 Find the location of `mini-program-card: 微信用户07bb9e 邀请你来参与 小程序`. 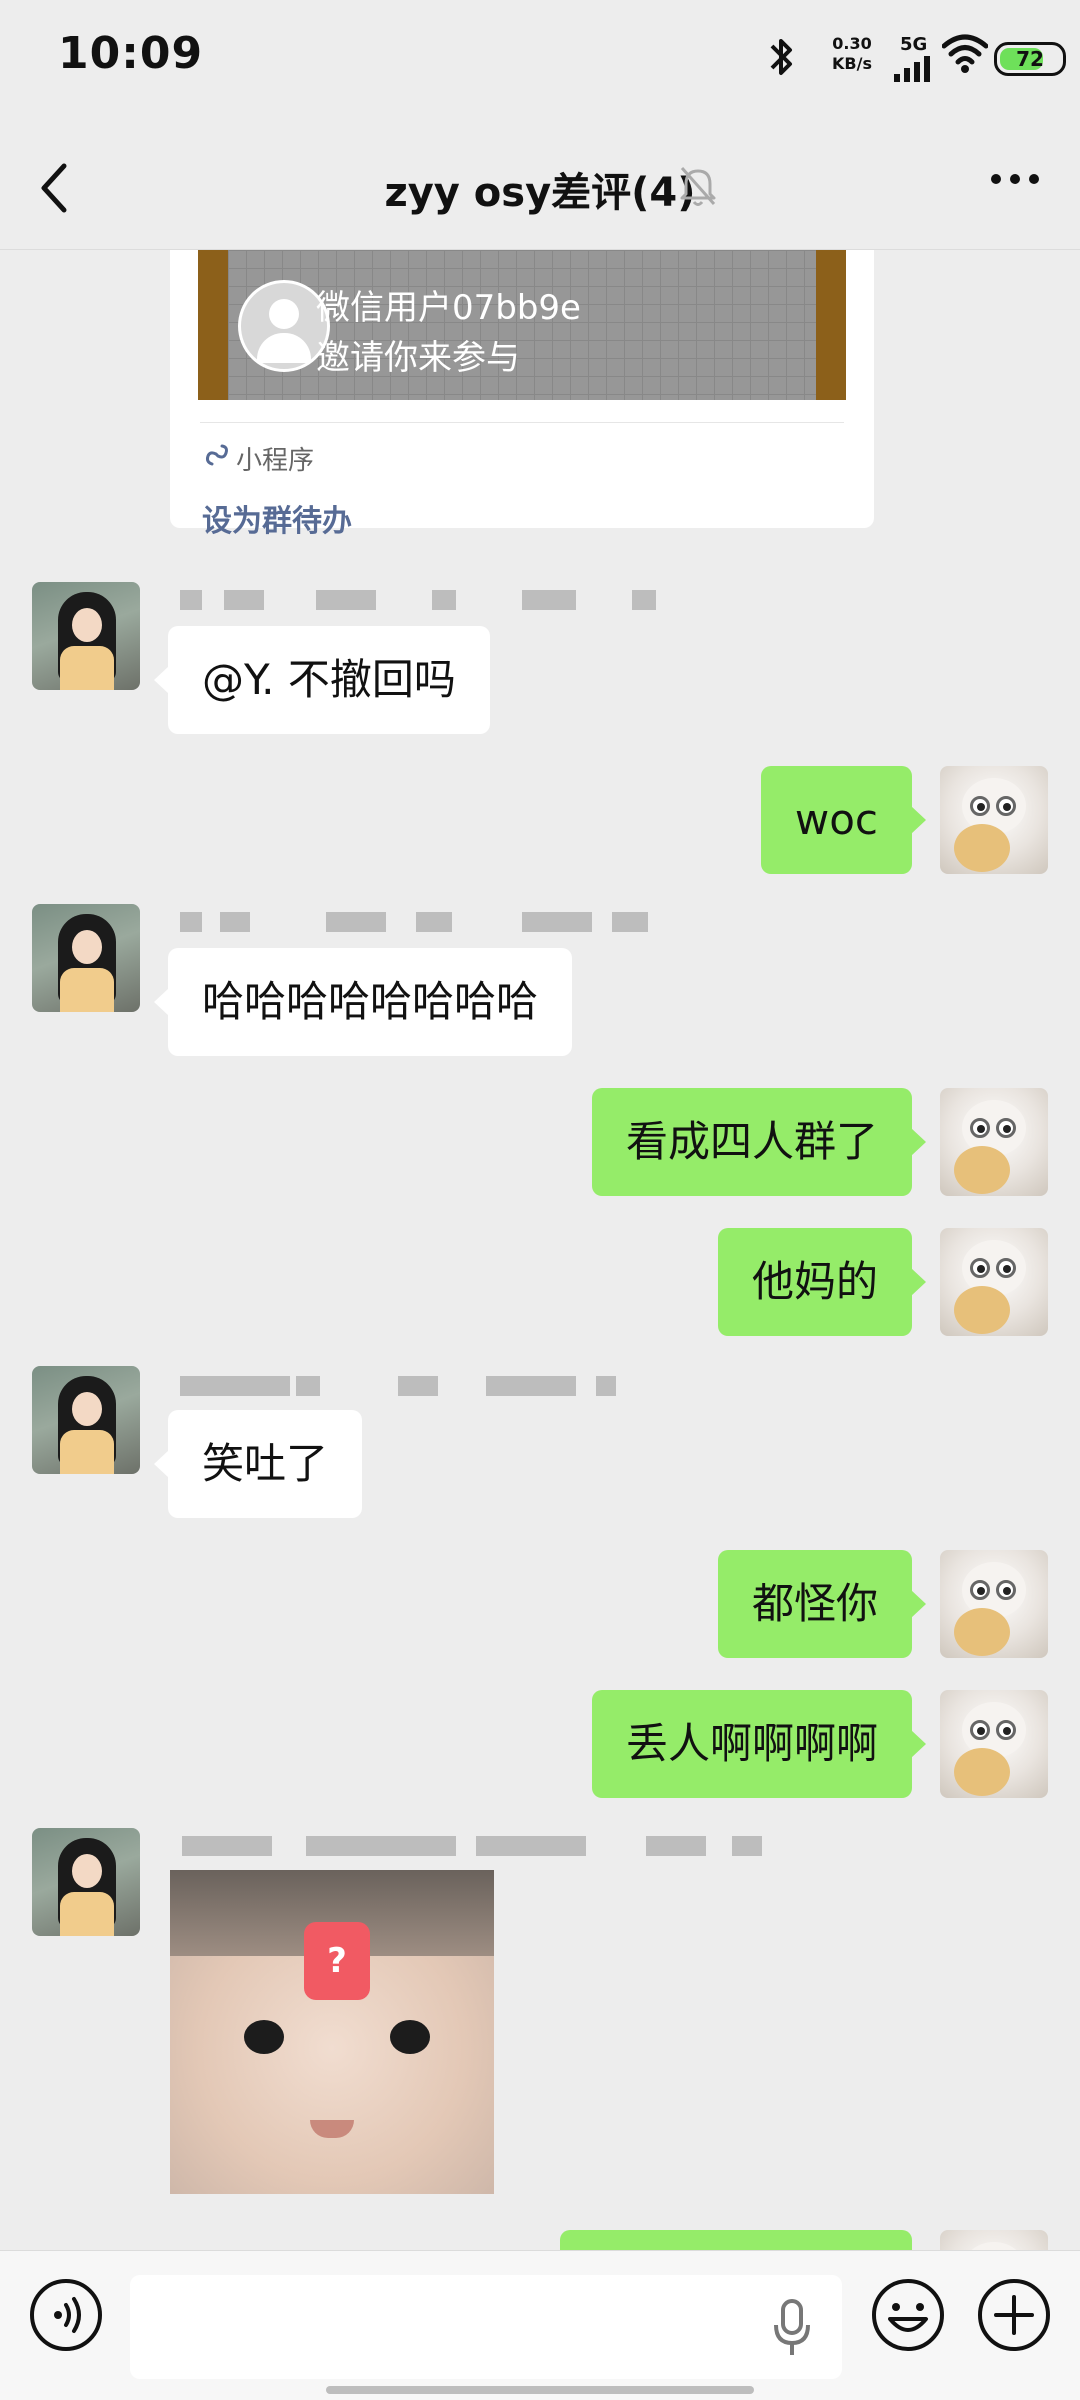

mini-program-card: 微信用户07bb9e 邀请你来参与 小程序 is located at coordinates (522, 389).